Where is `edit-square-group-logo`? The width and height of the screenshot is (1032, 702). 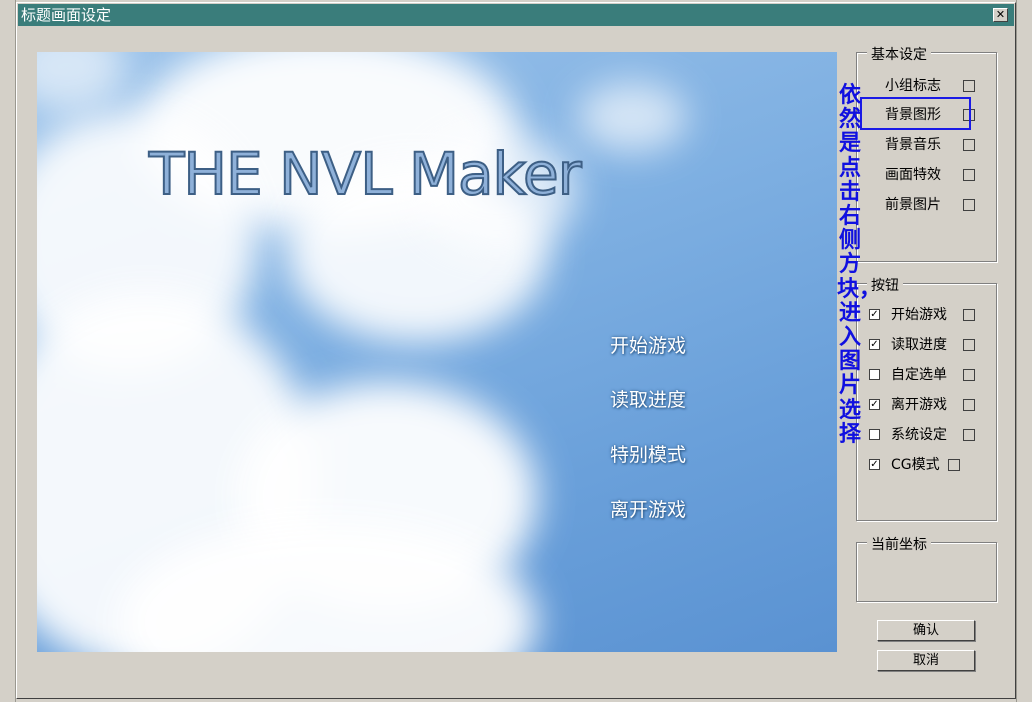 edit-square-group-logo is located at coordinates (969, 86).